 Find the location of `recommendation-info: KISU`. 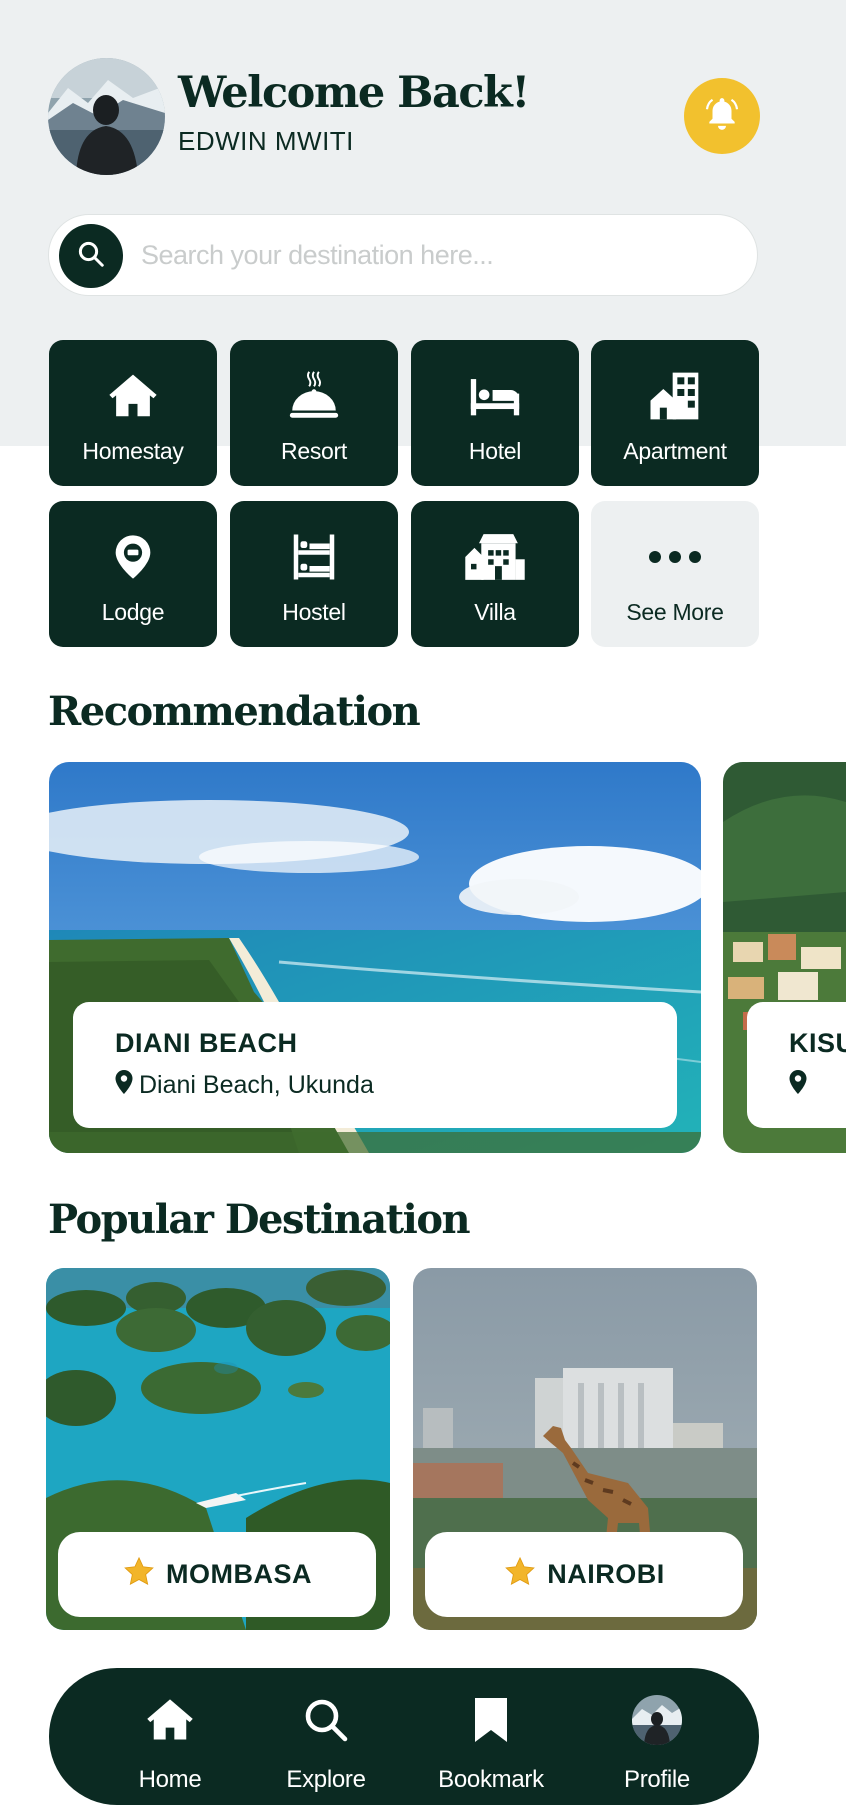

recommendation-info: KISU is located at coordinates (796, 1065).